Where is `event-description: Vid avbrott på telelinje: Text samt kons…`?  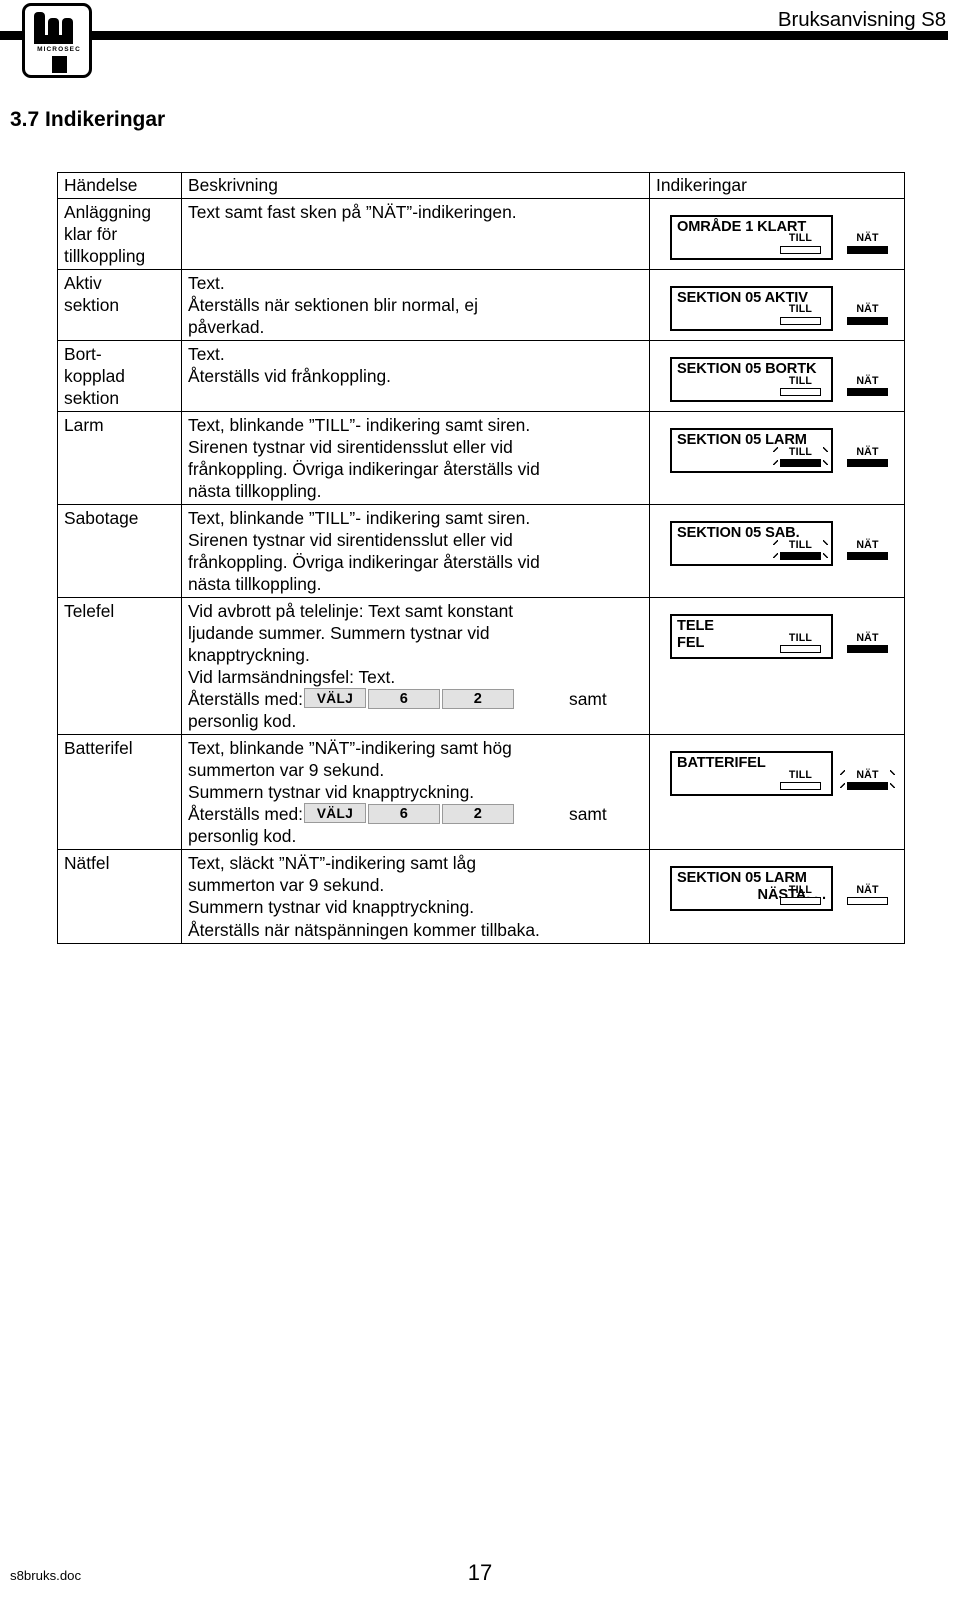
event-description: Vid avbrott på telelinje: Text samt kons… is located at coordinates (415, 666).